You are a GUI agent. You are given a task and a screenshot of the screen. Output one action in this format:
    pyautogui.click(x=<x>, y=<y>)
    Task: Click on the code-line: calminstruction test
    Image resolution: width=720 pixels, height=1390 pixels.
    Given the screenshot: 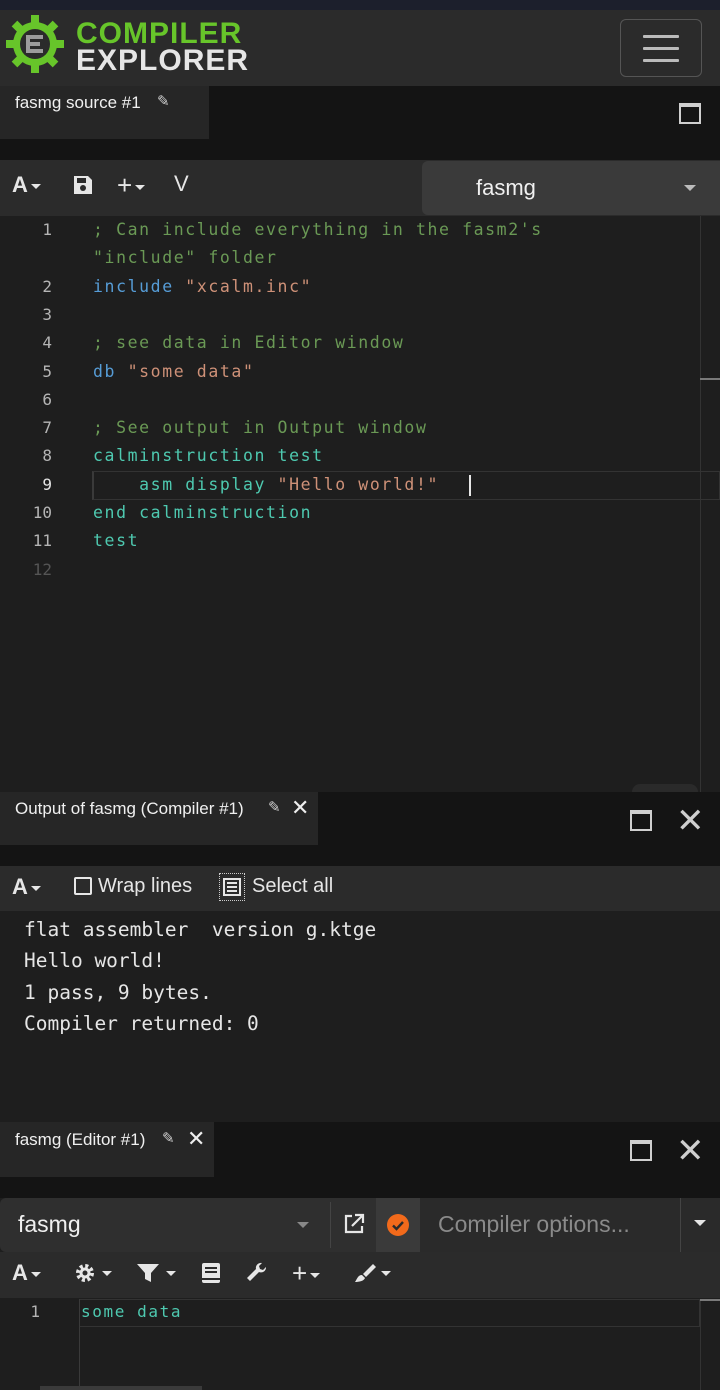 What is the action you would take?
    pyautogui.click(x=208, y=455)
    